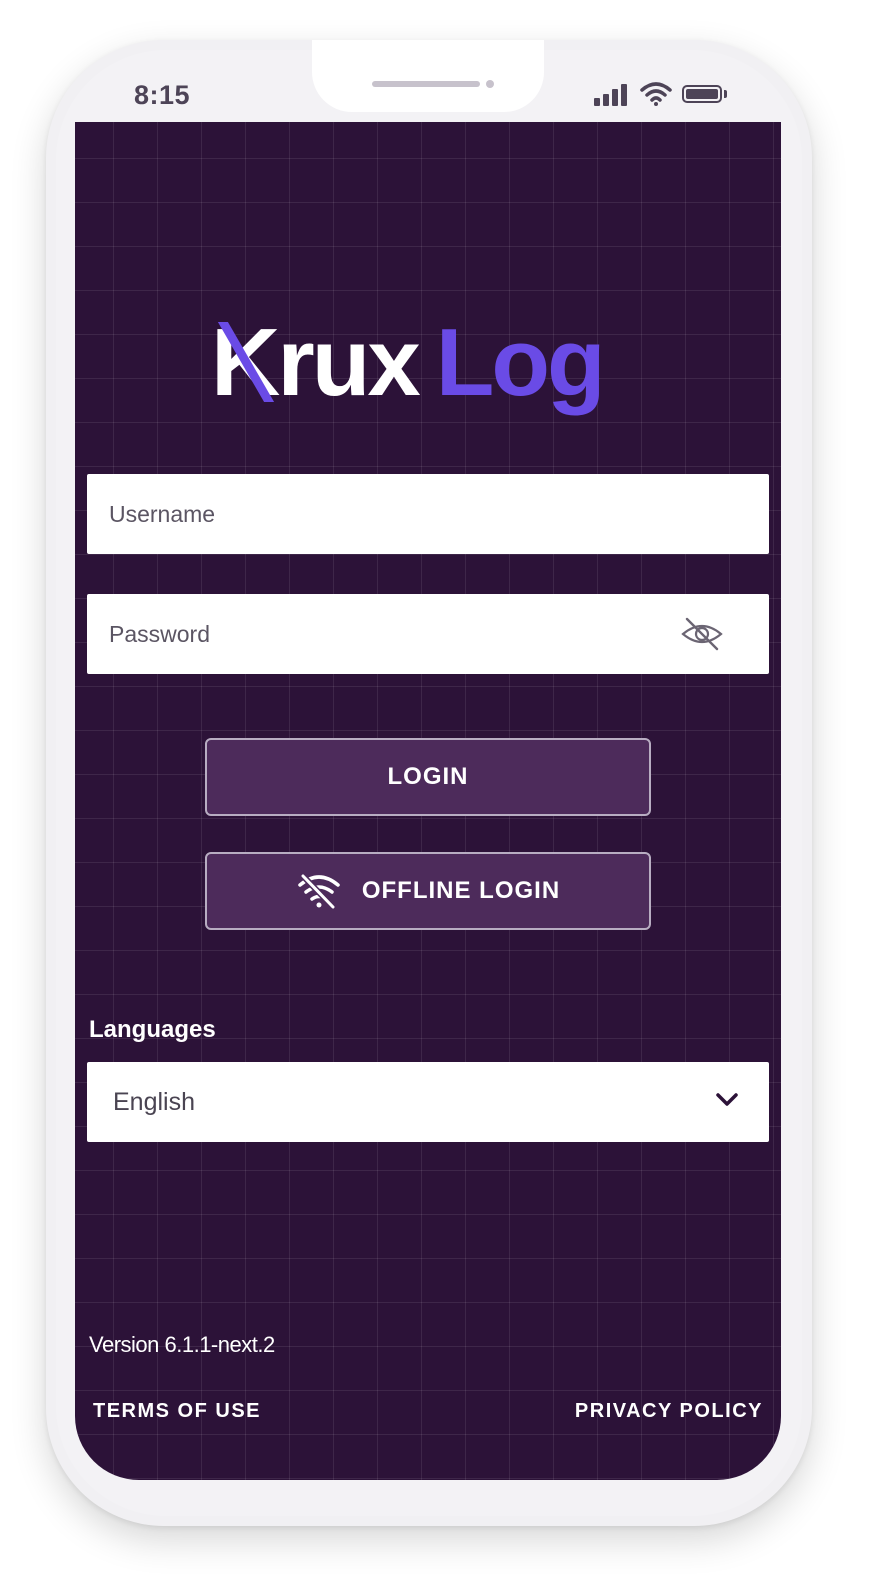 The width and height of the screenshot is (876, 1596). Describe the element at coordinates (162, 514) in the screenshot. I see `username-placeholder: Username` at that location.